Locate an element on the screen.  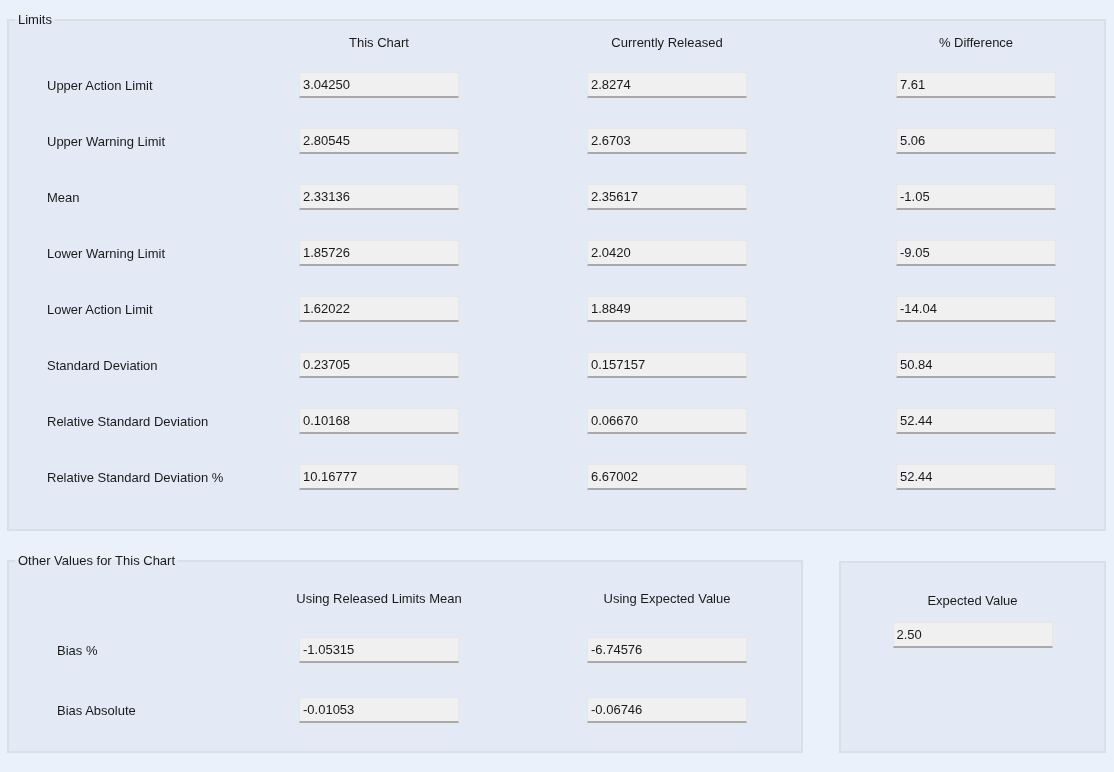
column-header: Using Released Limits Mean is located at coordinates (379, 598).